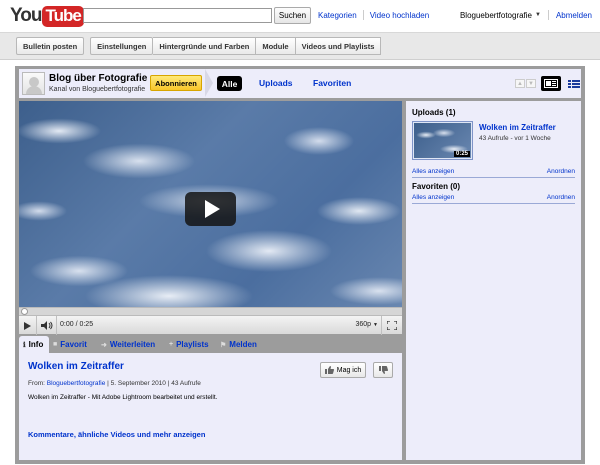  Describe the element at coordinates (520, 83) in the screenshot. I see `previous-page-icon: ▲` at that location.